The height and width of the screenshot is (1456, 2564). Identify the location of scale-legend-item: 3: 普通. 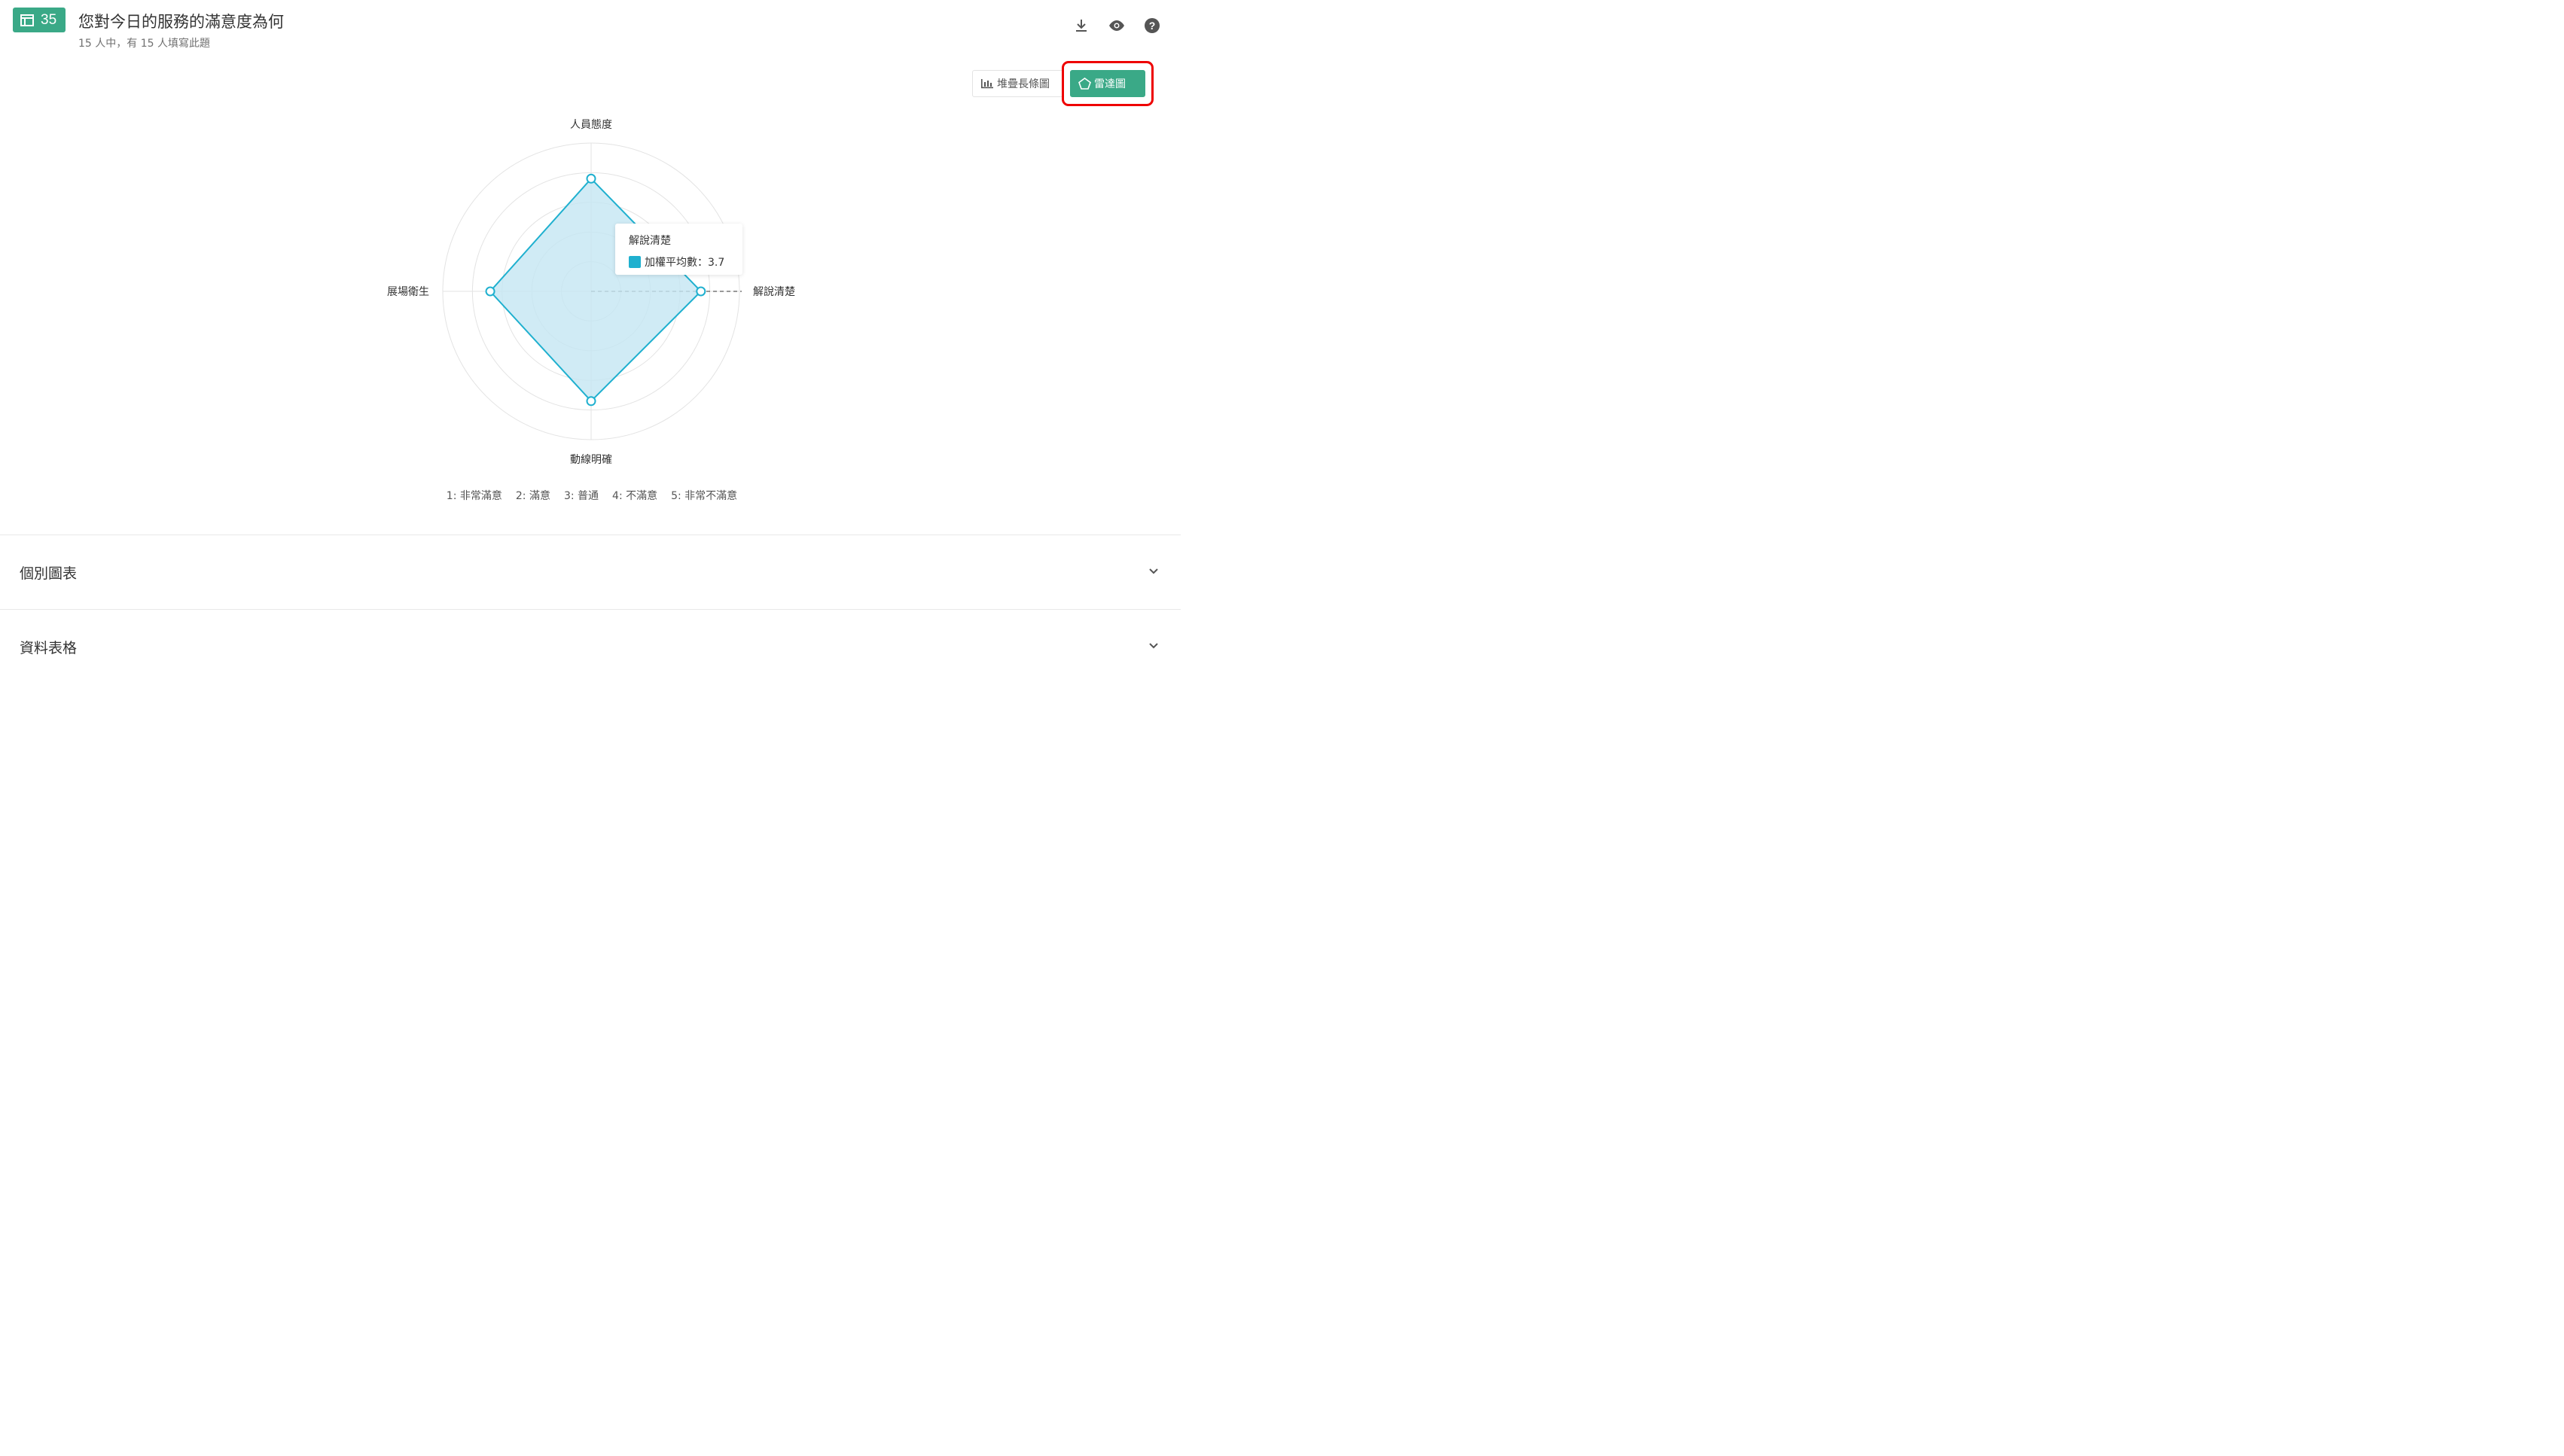
(581, 496).